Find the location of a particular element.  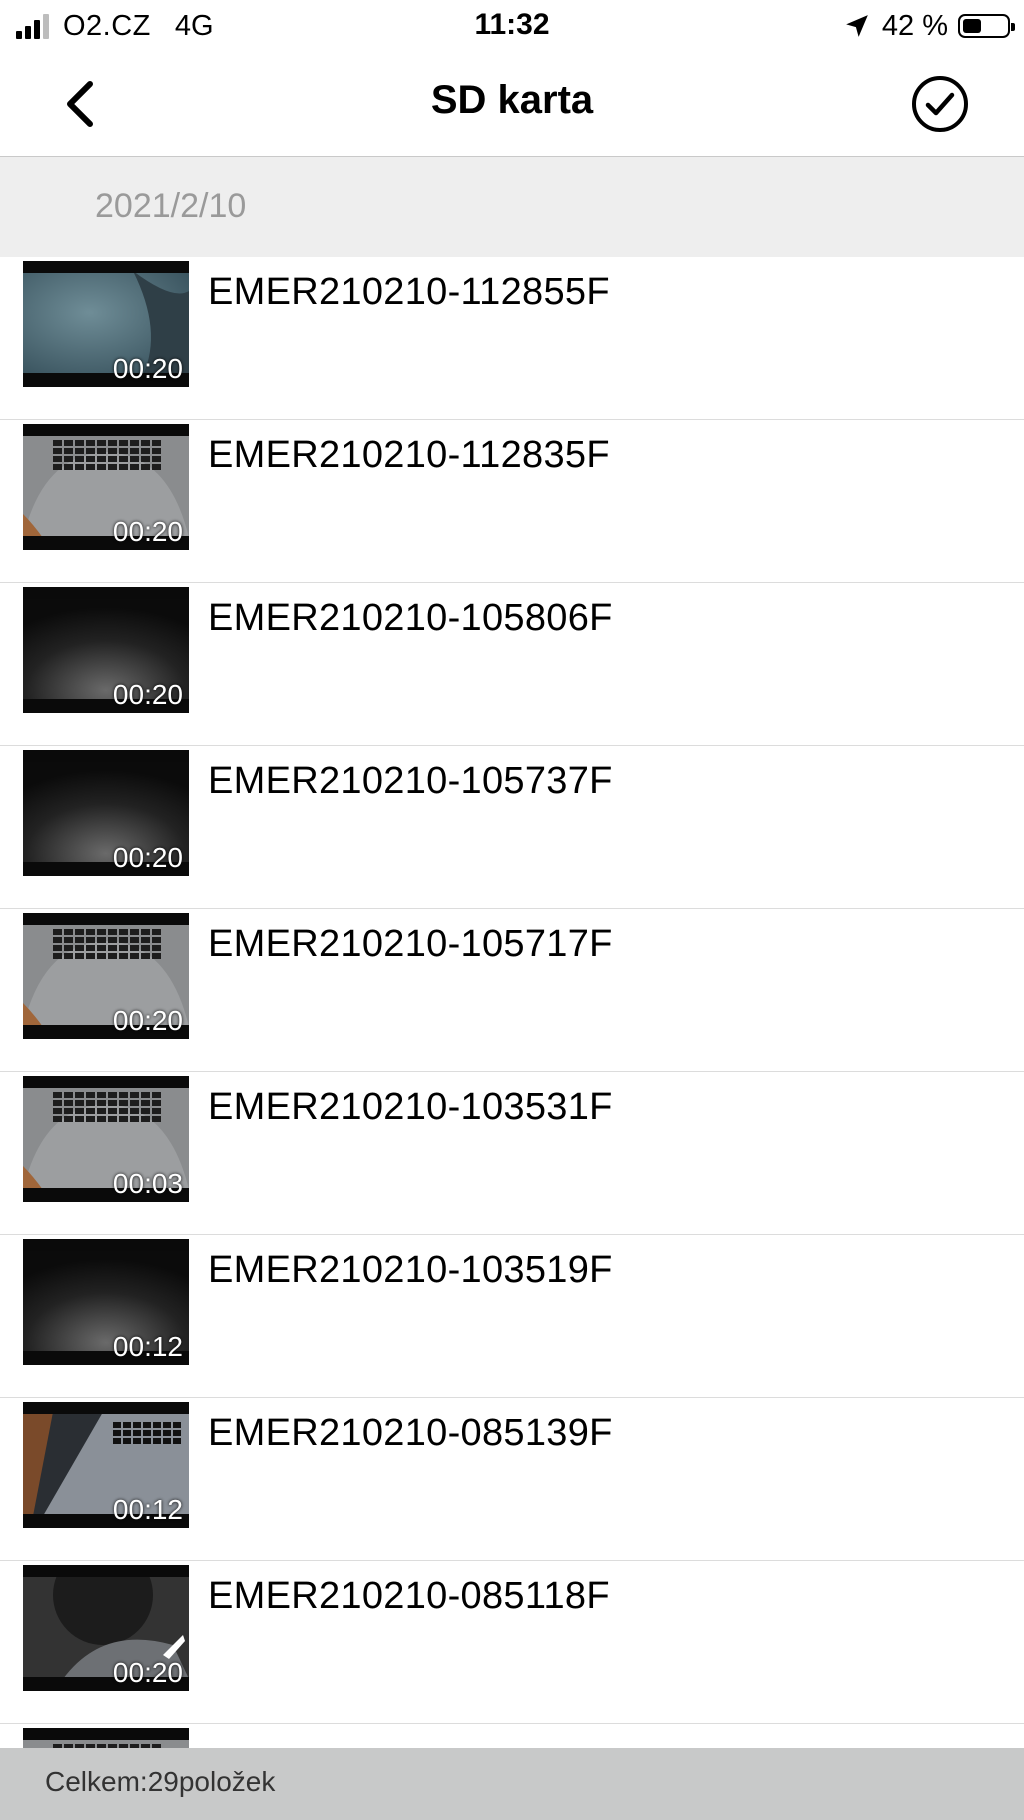

location-arrow-icon is located at coordinates (857, 26).